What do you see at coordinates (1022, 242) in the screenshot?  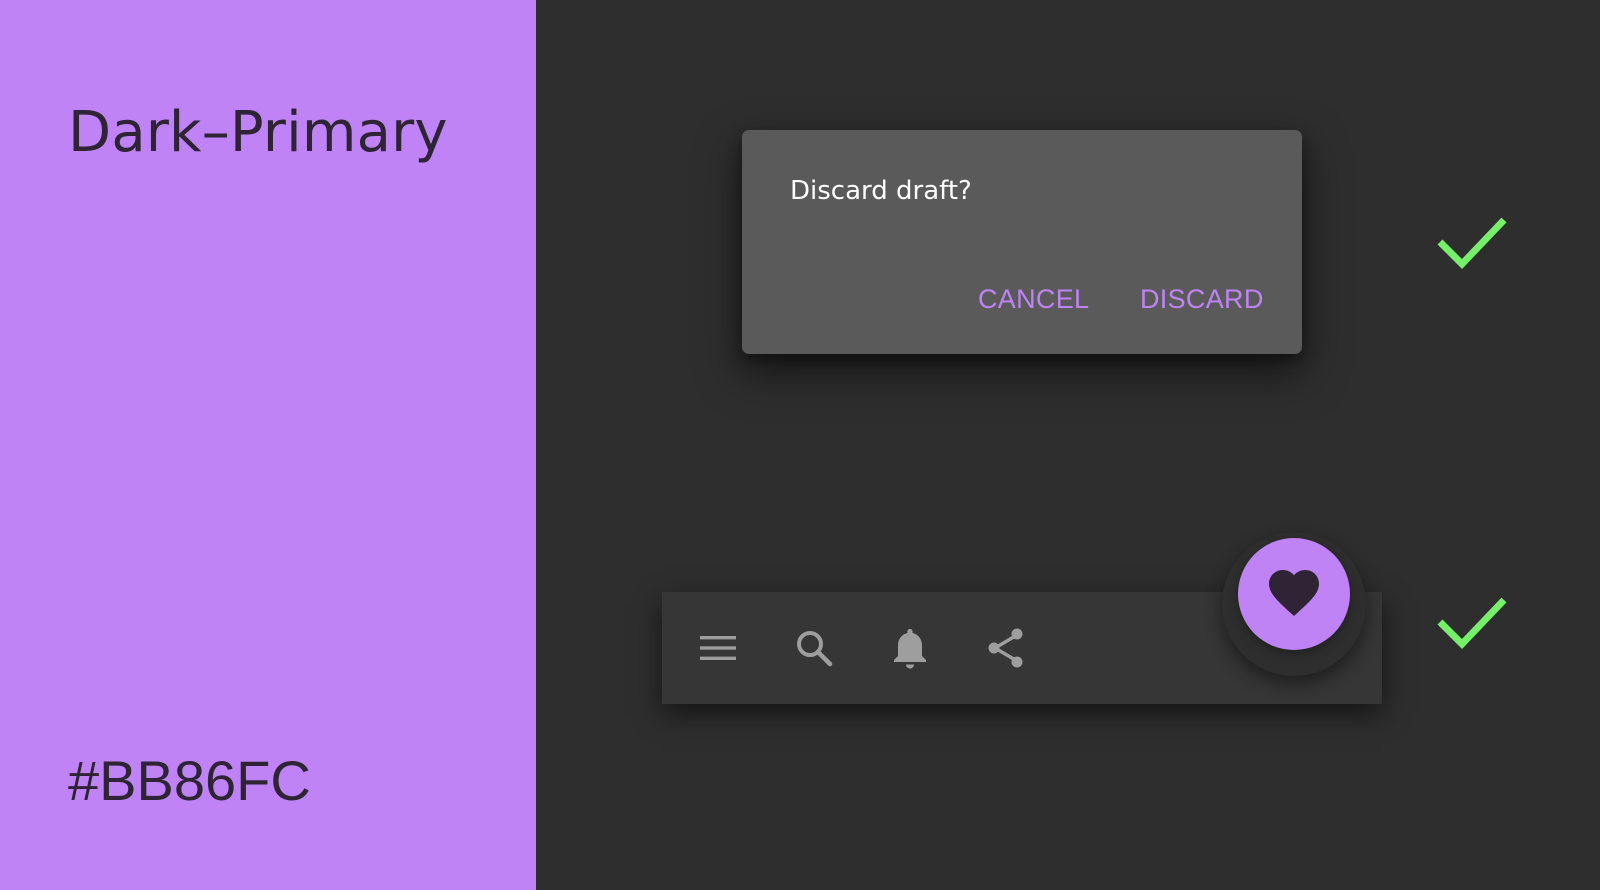 I see `discard-dialog: Discard draft? CANCEL DISCARD` at bounding box center [1022, 242].